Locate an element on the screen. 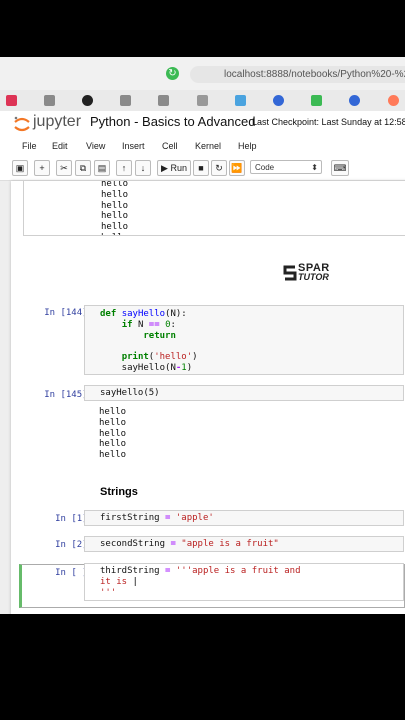  menu-bar: File Edit View Insert Cell Kernel Help is located at coordinates (202, 147).